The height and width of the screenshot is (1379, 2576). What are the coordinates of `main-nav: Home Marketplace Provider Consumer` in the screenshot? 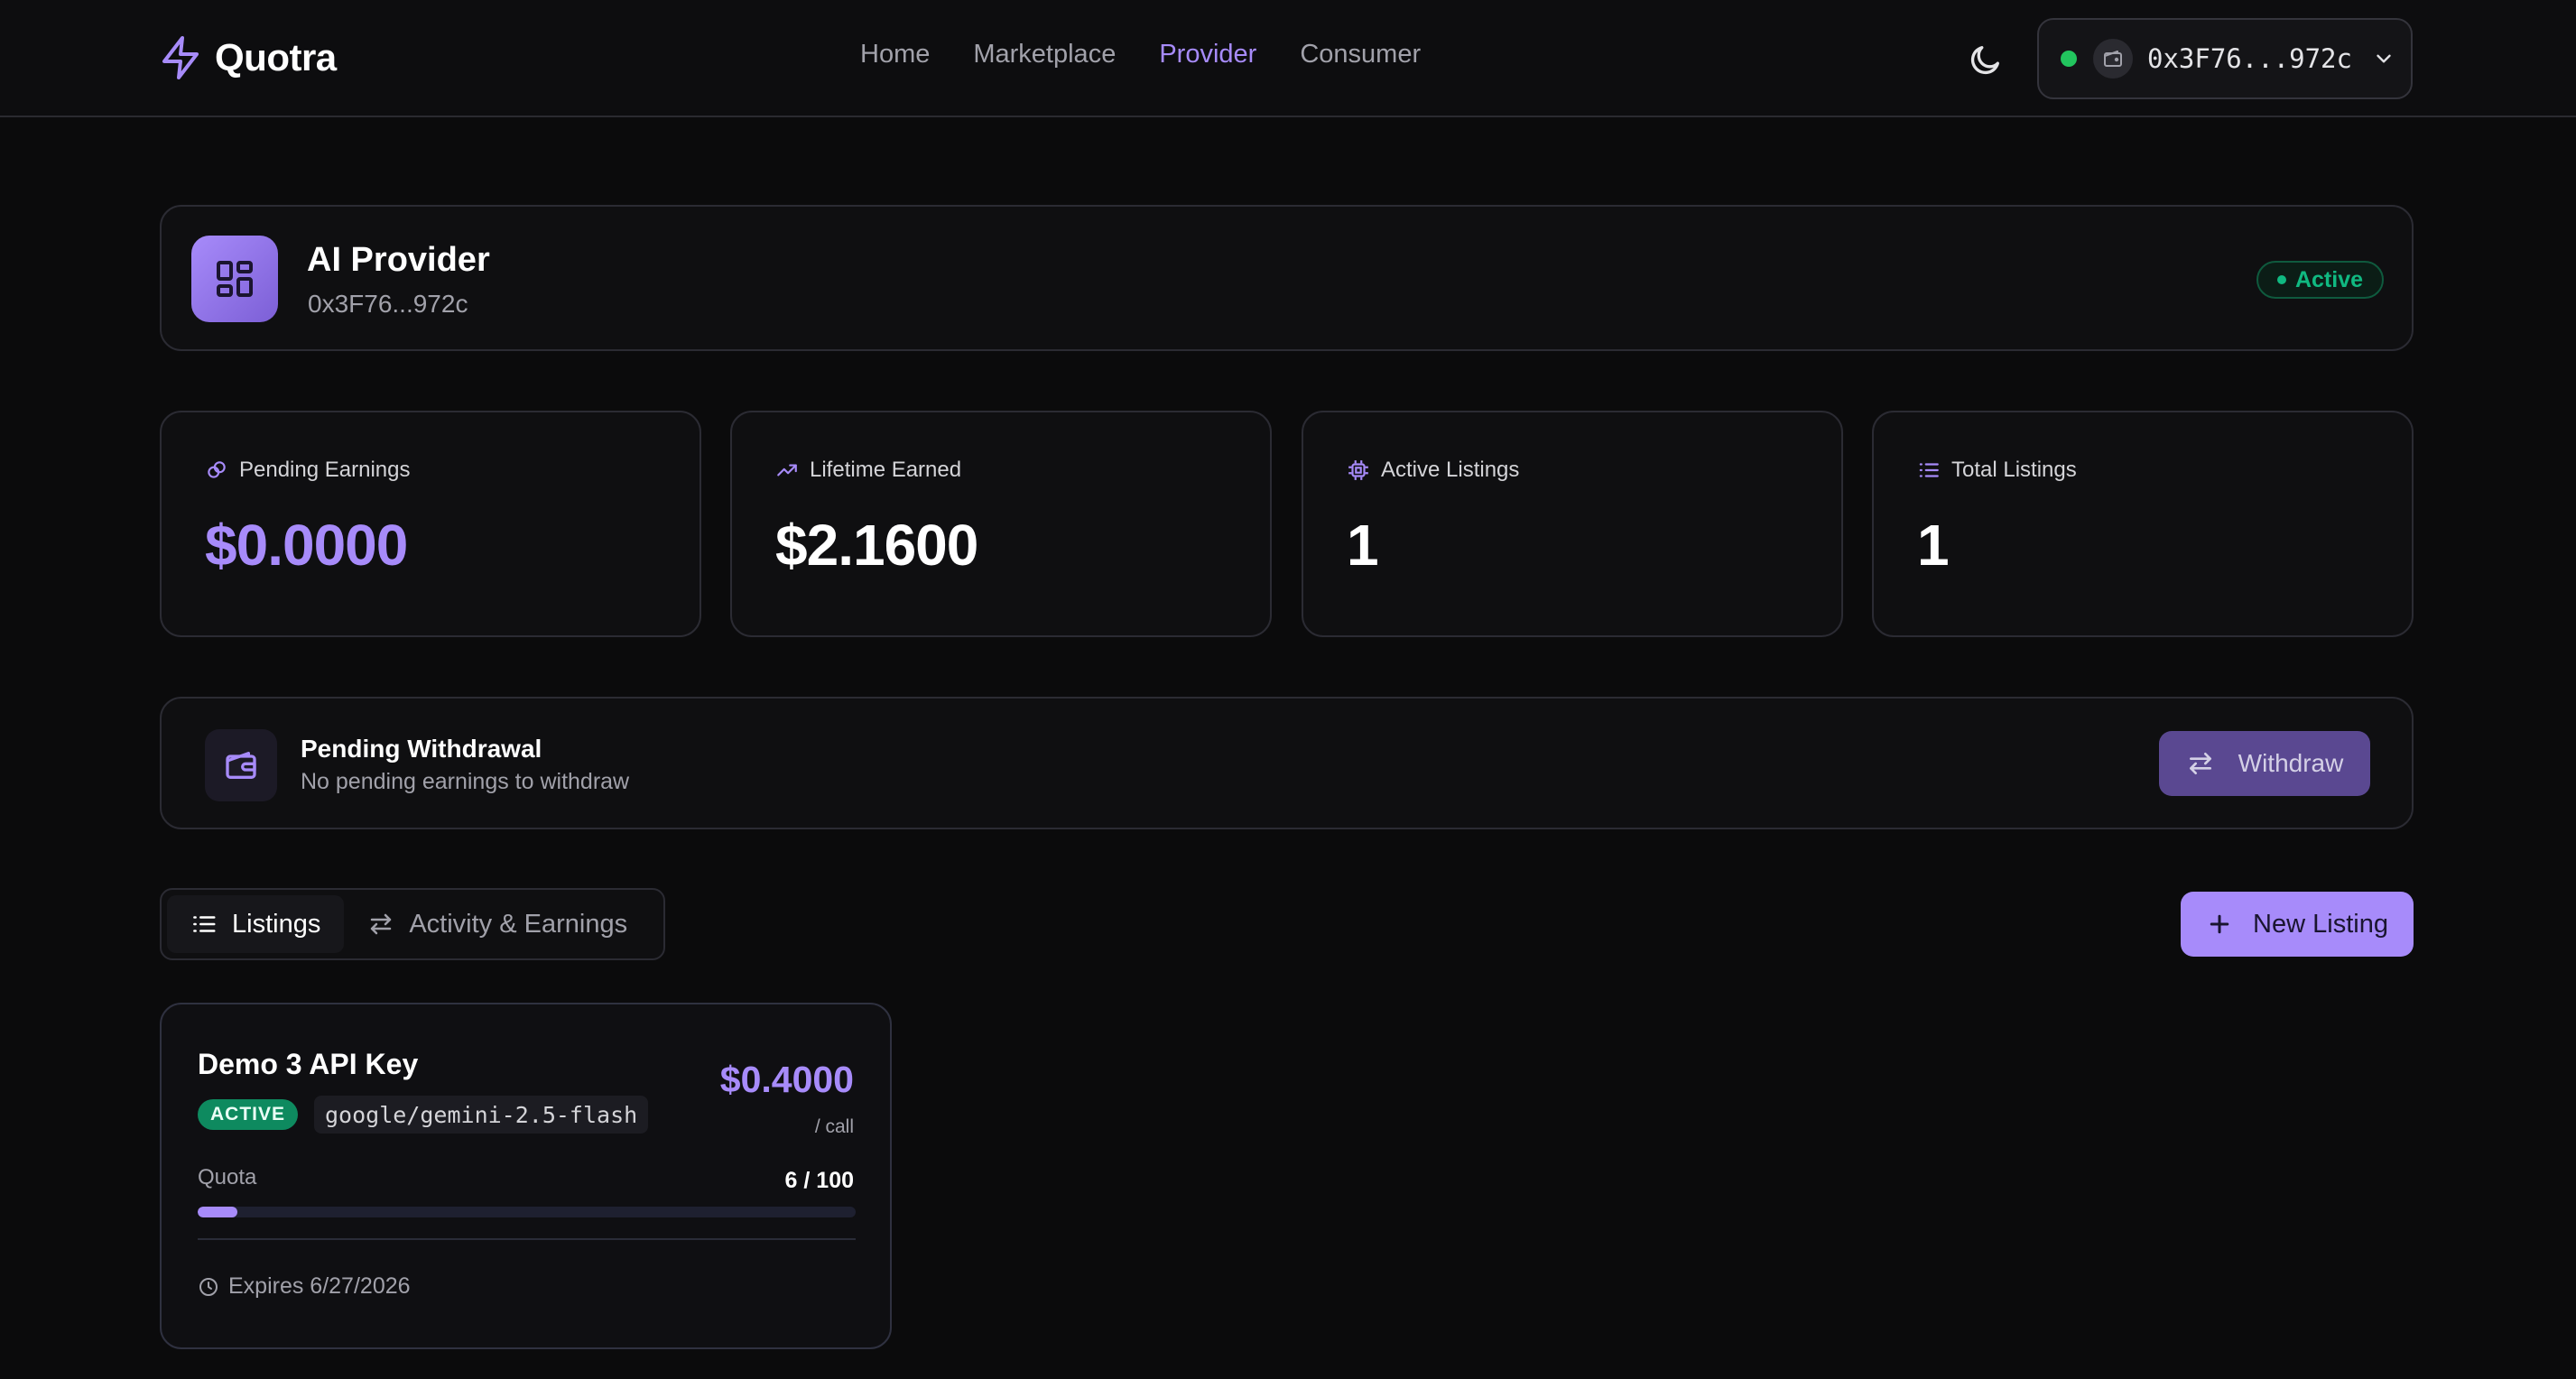 It's located at (1140, 54).